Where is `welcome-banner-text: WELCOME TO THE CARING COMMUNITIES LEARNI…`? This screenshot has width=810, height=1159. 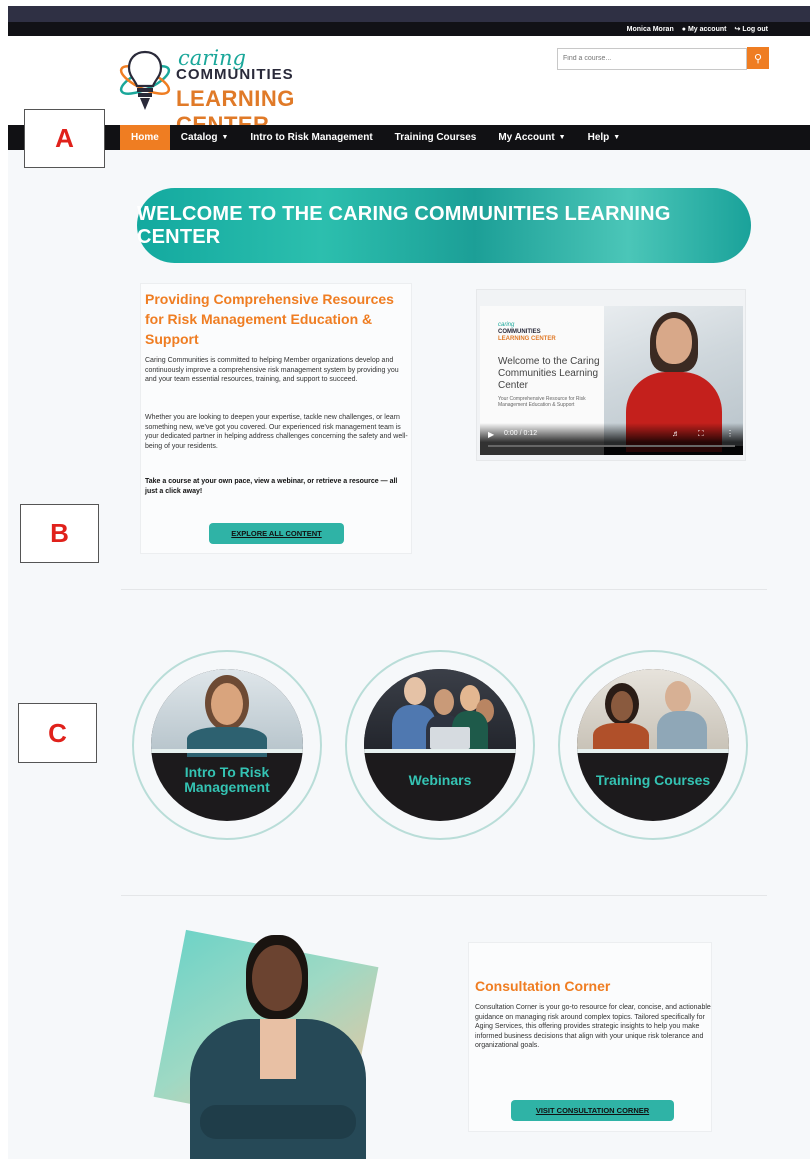 welcome-banner-text: WELCOME TO THE CARING COMMUNITIES LEARNI… is located at coordinates (404, 225).